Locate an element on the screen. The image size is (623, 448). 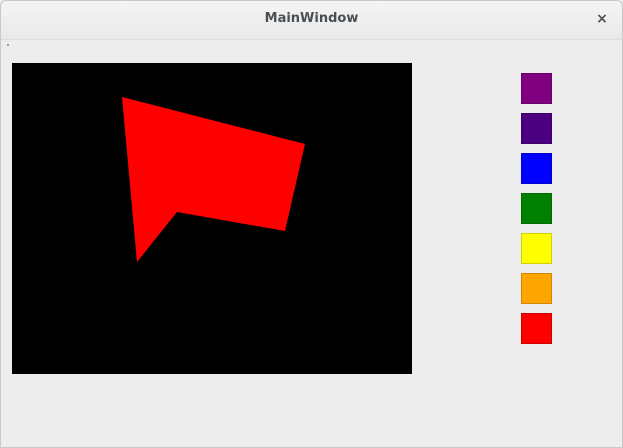
title-bar: MainWindow × is located at coordinates (311, 20).